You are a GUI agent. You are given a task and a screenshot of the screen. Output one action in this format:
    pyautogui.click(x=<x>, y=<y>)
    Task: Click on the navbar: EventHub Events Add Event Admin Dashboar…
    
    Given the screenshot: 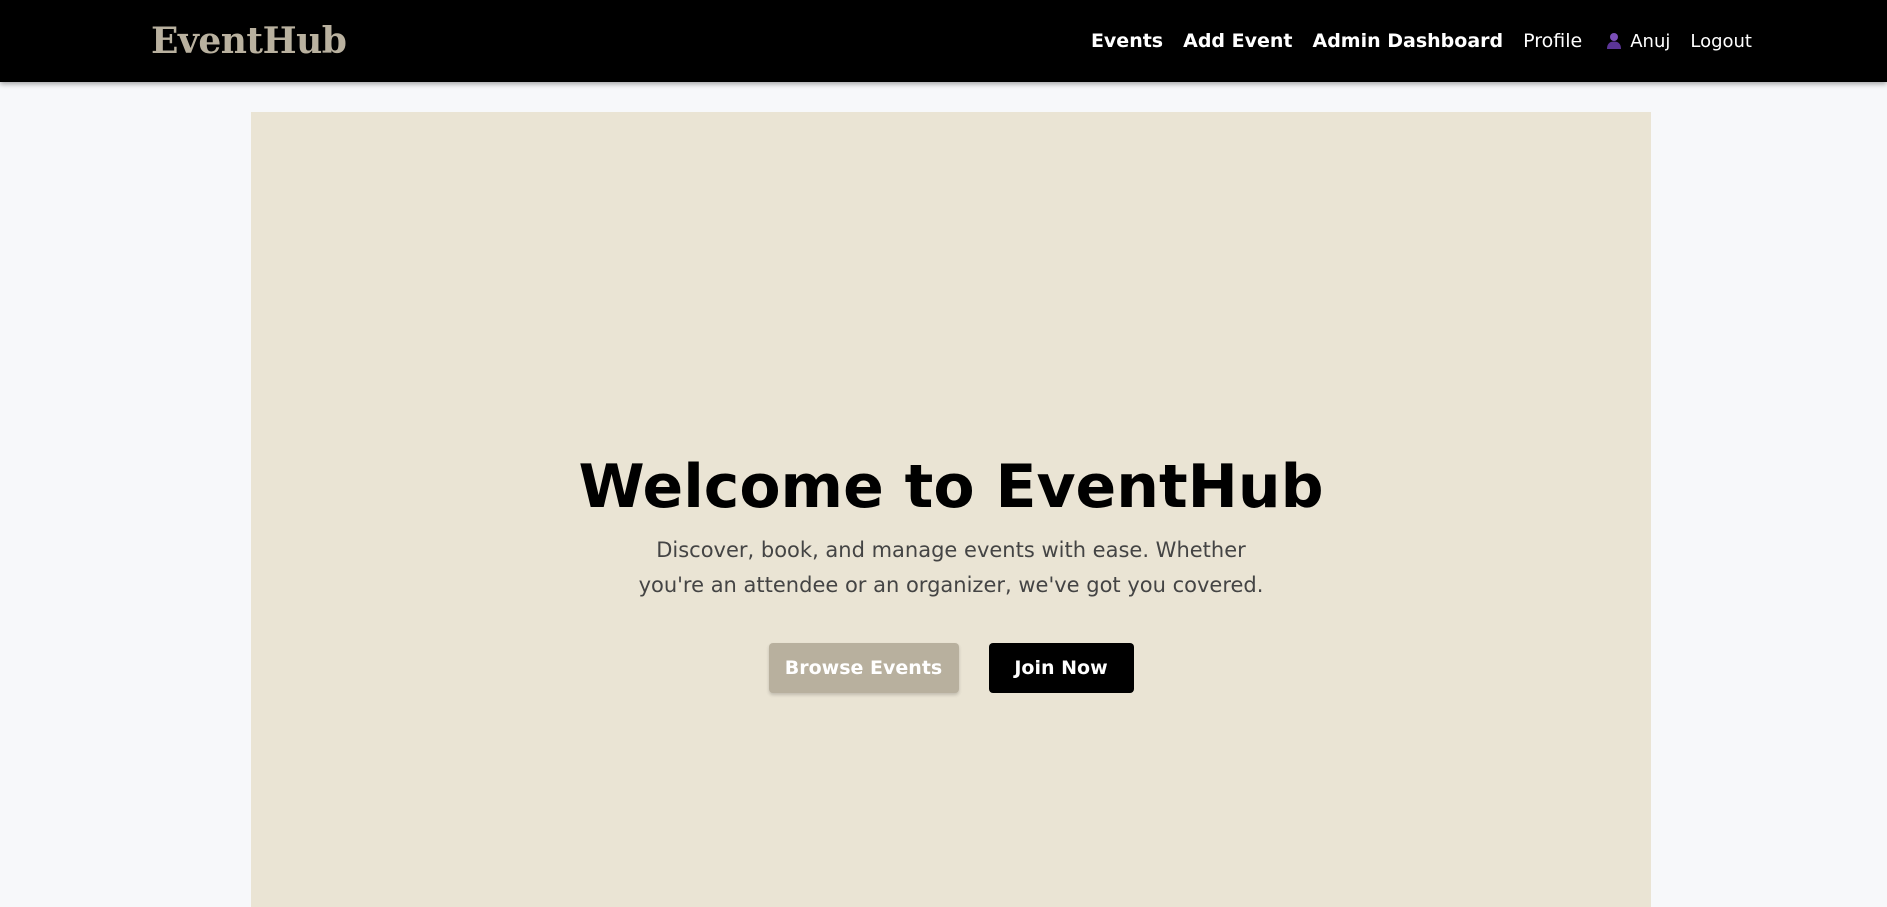 What is the action you would take?
    pyautogui.click(x=943, y=41)
    